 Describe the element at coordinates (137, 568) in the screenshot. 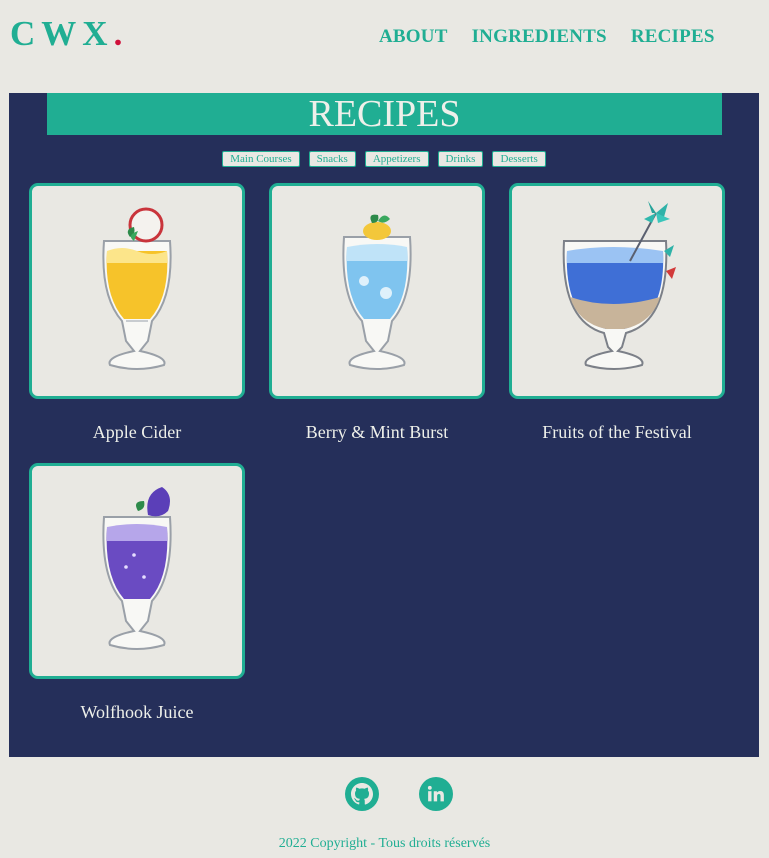

I see `wolfhook-drink-image` at that location.